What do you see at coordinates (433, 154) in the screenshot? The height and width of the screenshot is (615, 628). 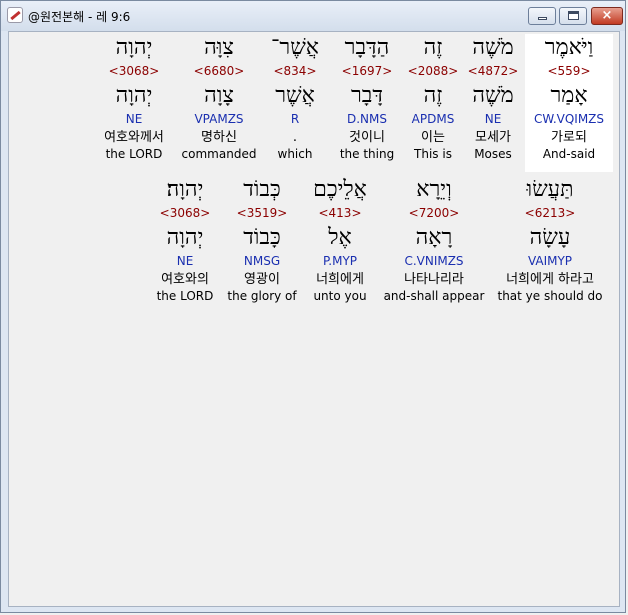 I see `english-gloss: This is` at bounding box center [433, 154].